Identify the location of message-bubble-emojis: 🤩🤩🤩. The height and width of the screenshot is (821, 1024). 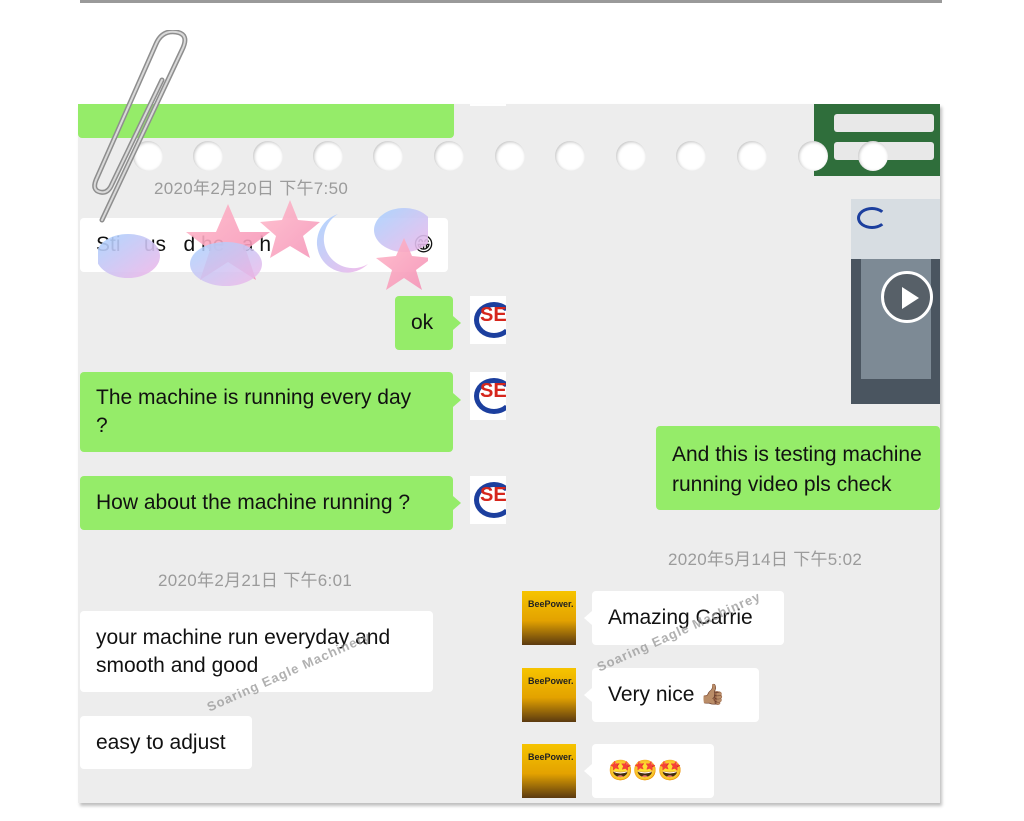
(653, 771).